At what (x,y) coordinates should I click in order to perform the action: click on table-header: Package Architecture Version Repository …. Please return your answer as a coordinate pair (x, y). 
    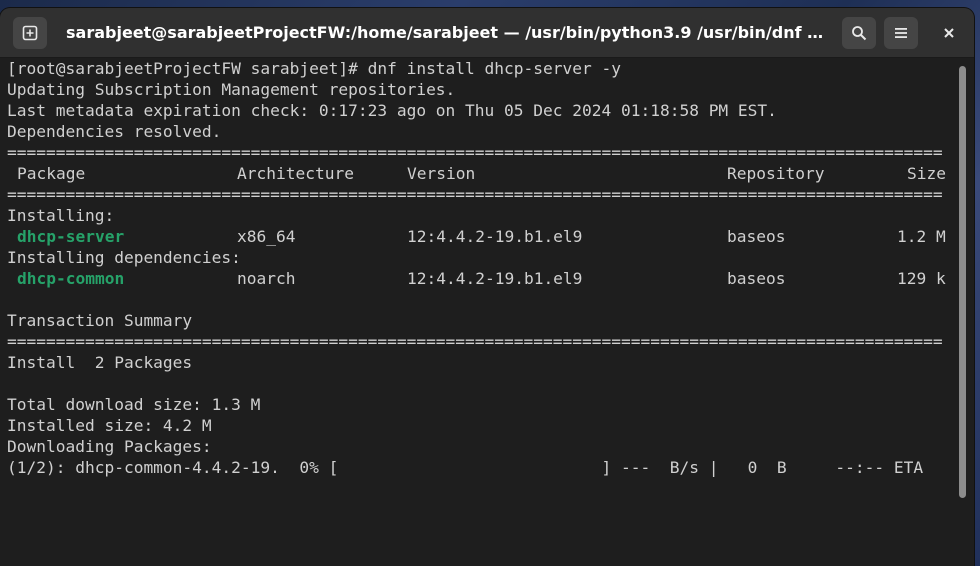
    Looking at the image, I should click on (482, 173).